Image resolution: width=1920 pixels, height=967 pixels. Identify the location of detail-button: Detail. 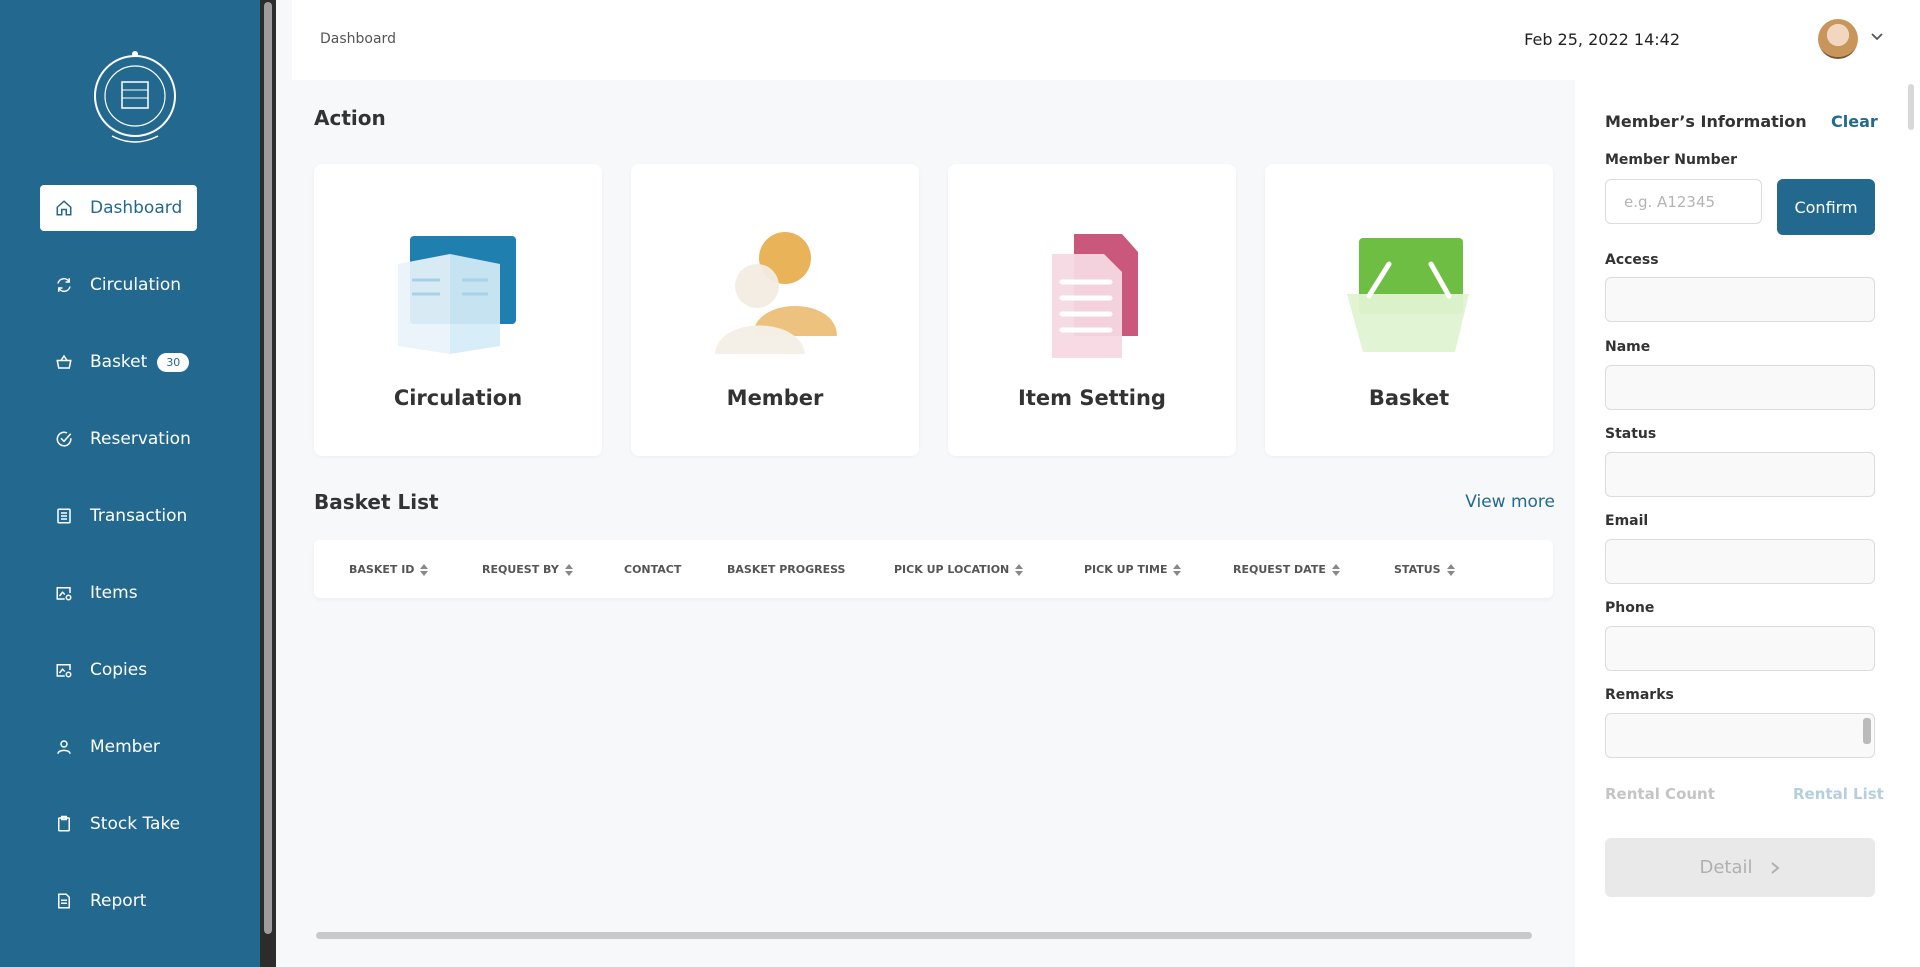
(1740, 867).